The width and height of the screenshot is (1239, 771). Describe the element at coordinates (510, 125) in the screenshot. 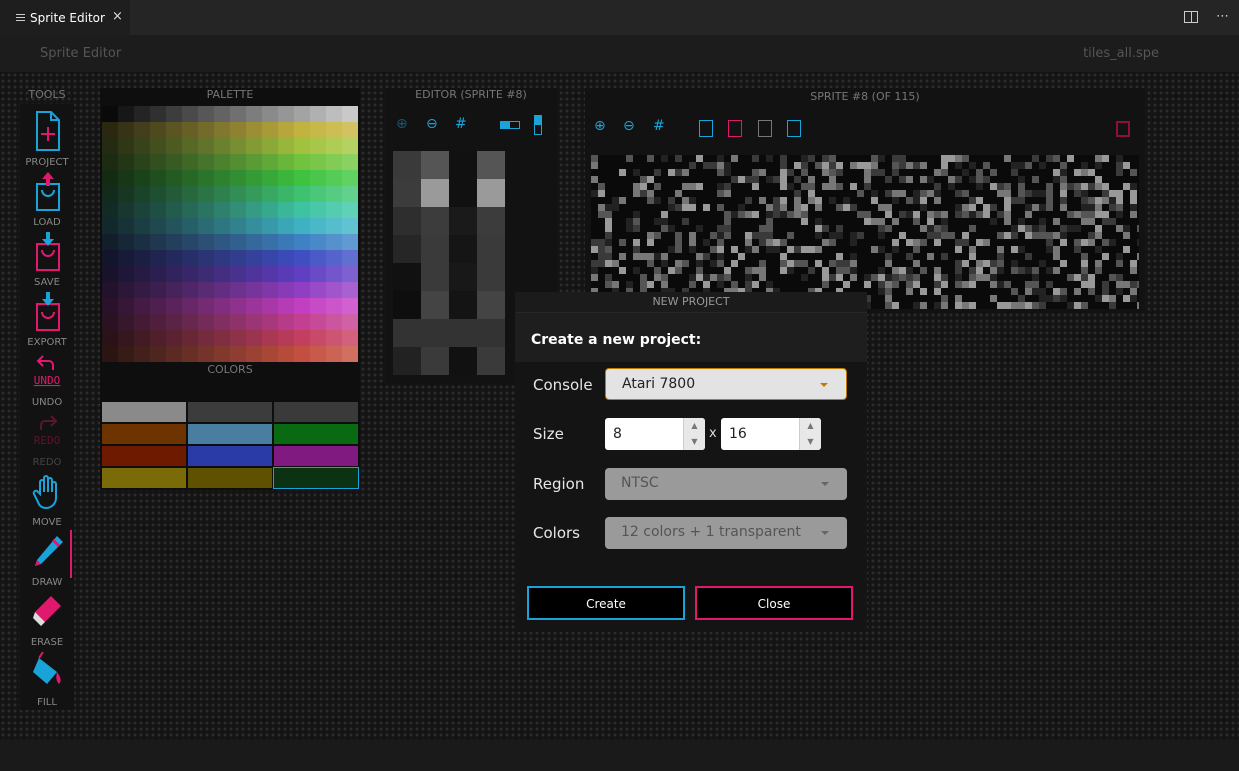

I see `horizontal-mode-icon` at that location.